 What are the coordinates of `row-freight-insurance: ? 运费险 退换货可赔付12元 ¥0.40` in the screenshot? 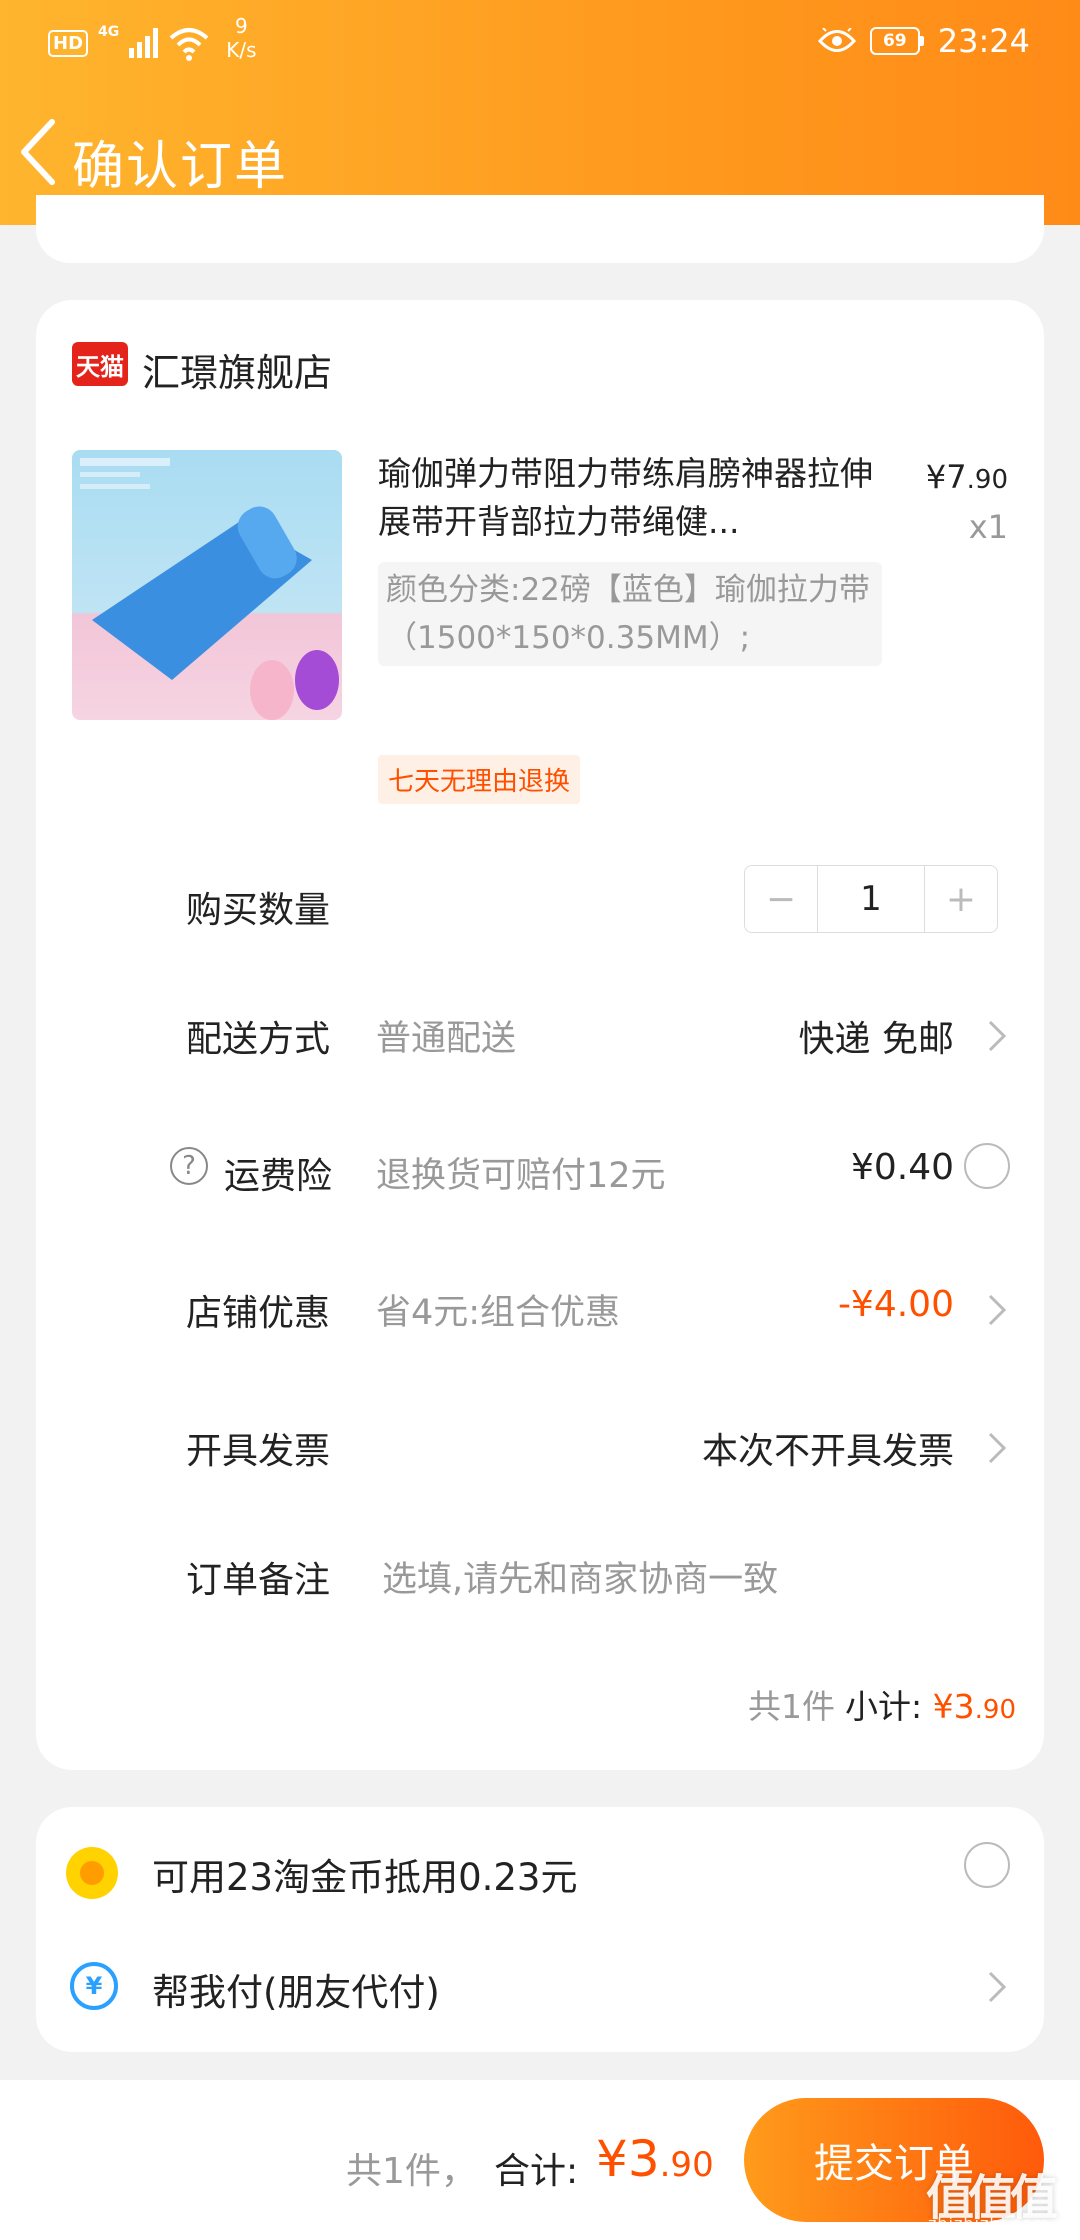 It's located at (540, 1169).